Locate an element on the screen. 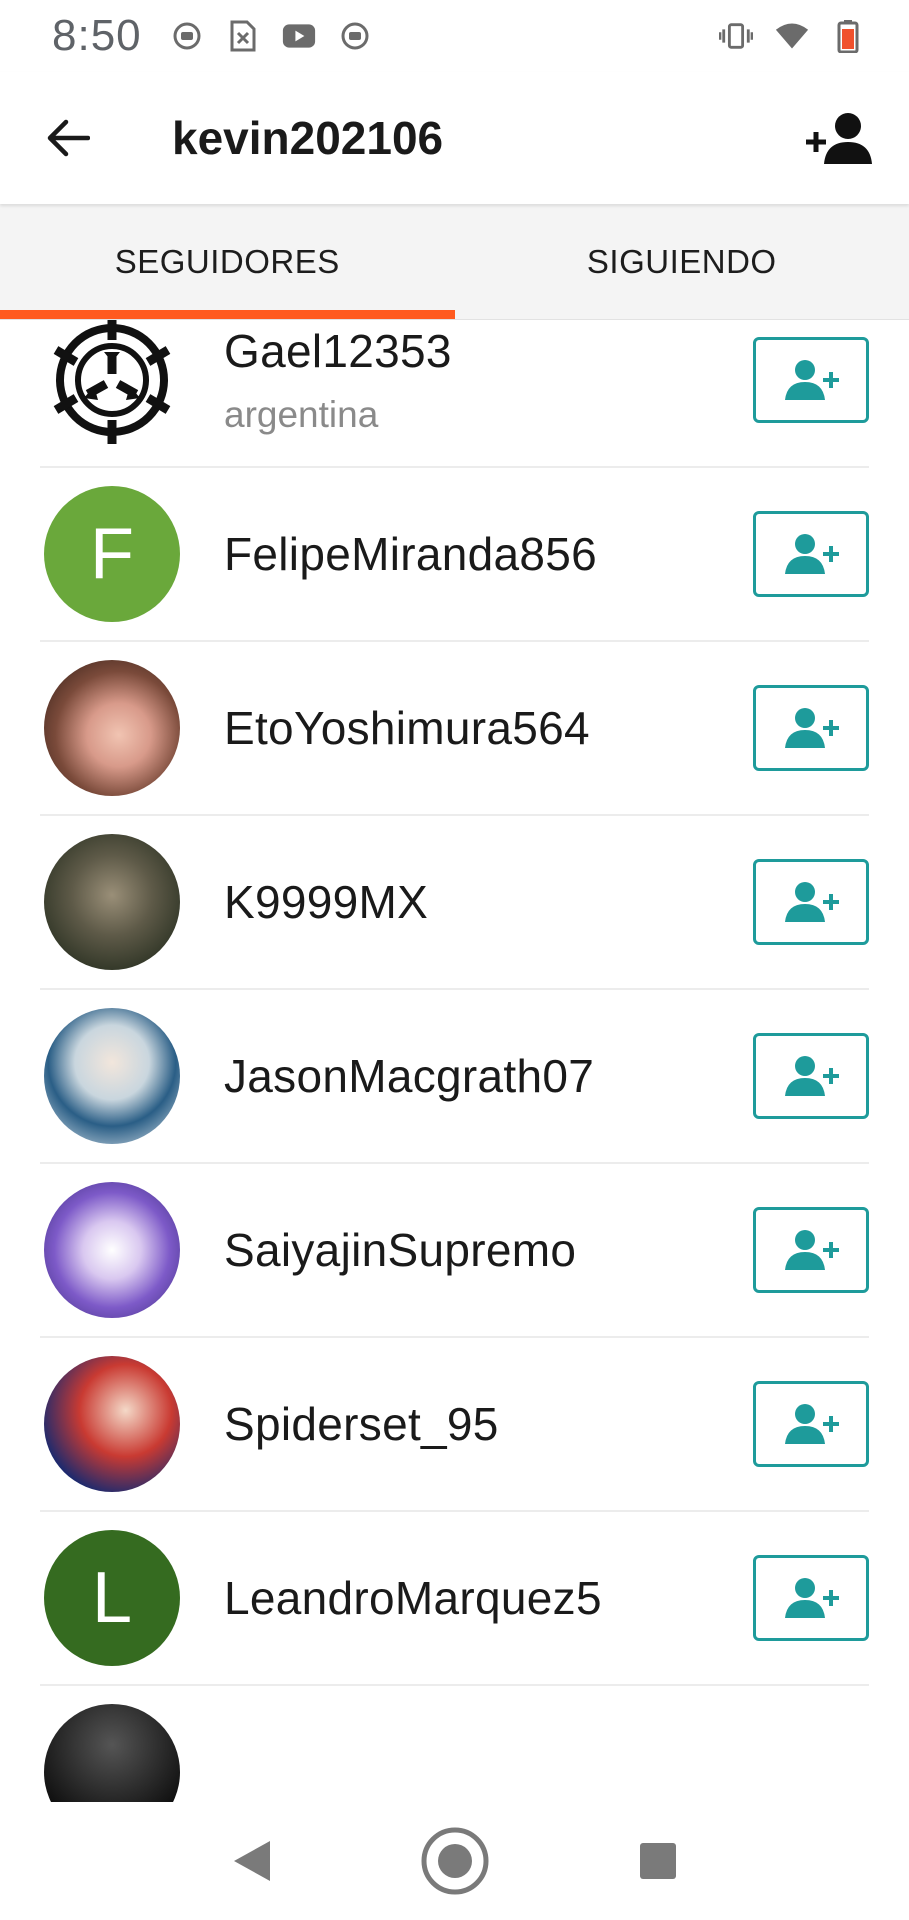 The image size is (909, 1920). user-text: EtoYoshimura564 is located at coordinates (407, 728).